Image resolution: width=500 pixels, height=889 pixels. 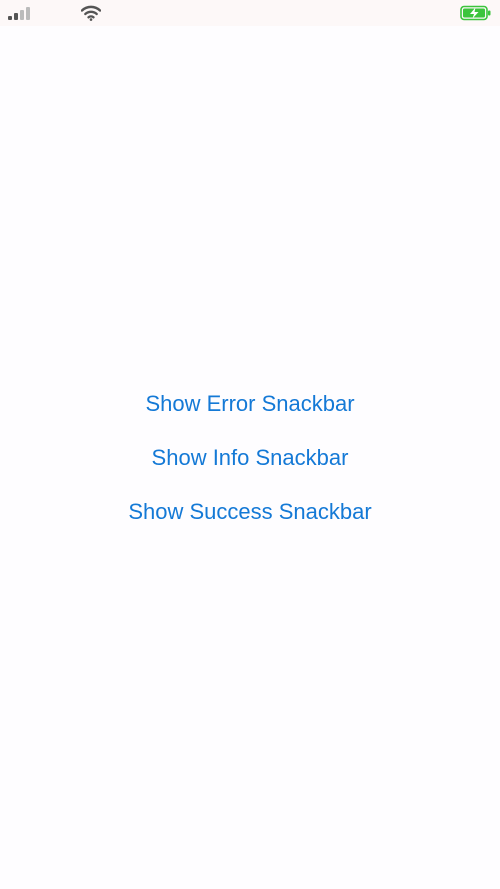 I want to click on show-success-snackbar-button: Show Success Snackbar, so click(x=250, y=512).